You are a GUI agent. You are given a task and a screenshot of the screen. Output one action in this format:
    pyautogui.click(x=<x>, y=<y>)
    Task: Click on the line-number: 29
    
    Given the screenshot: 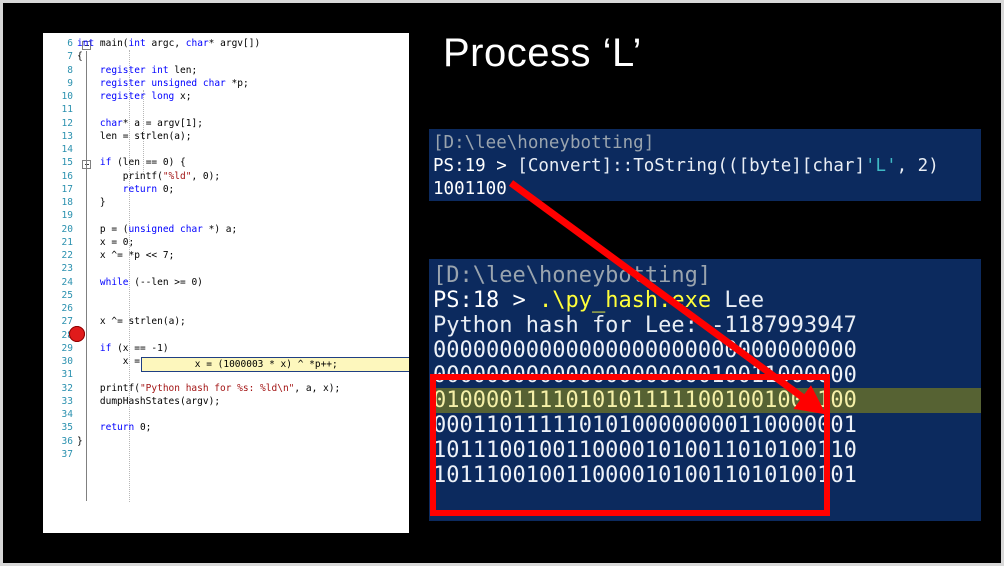 What is the action you would take?
    pyautogui.click(x=67, y=348)
    